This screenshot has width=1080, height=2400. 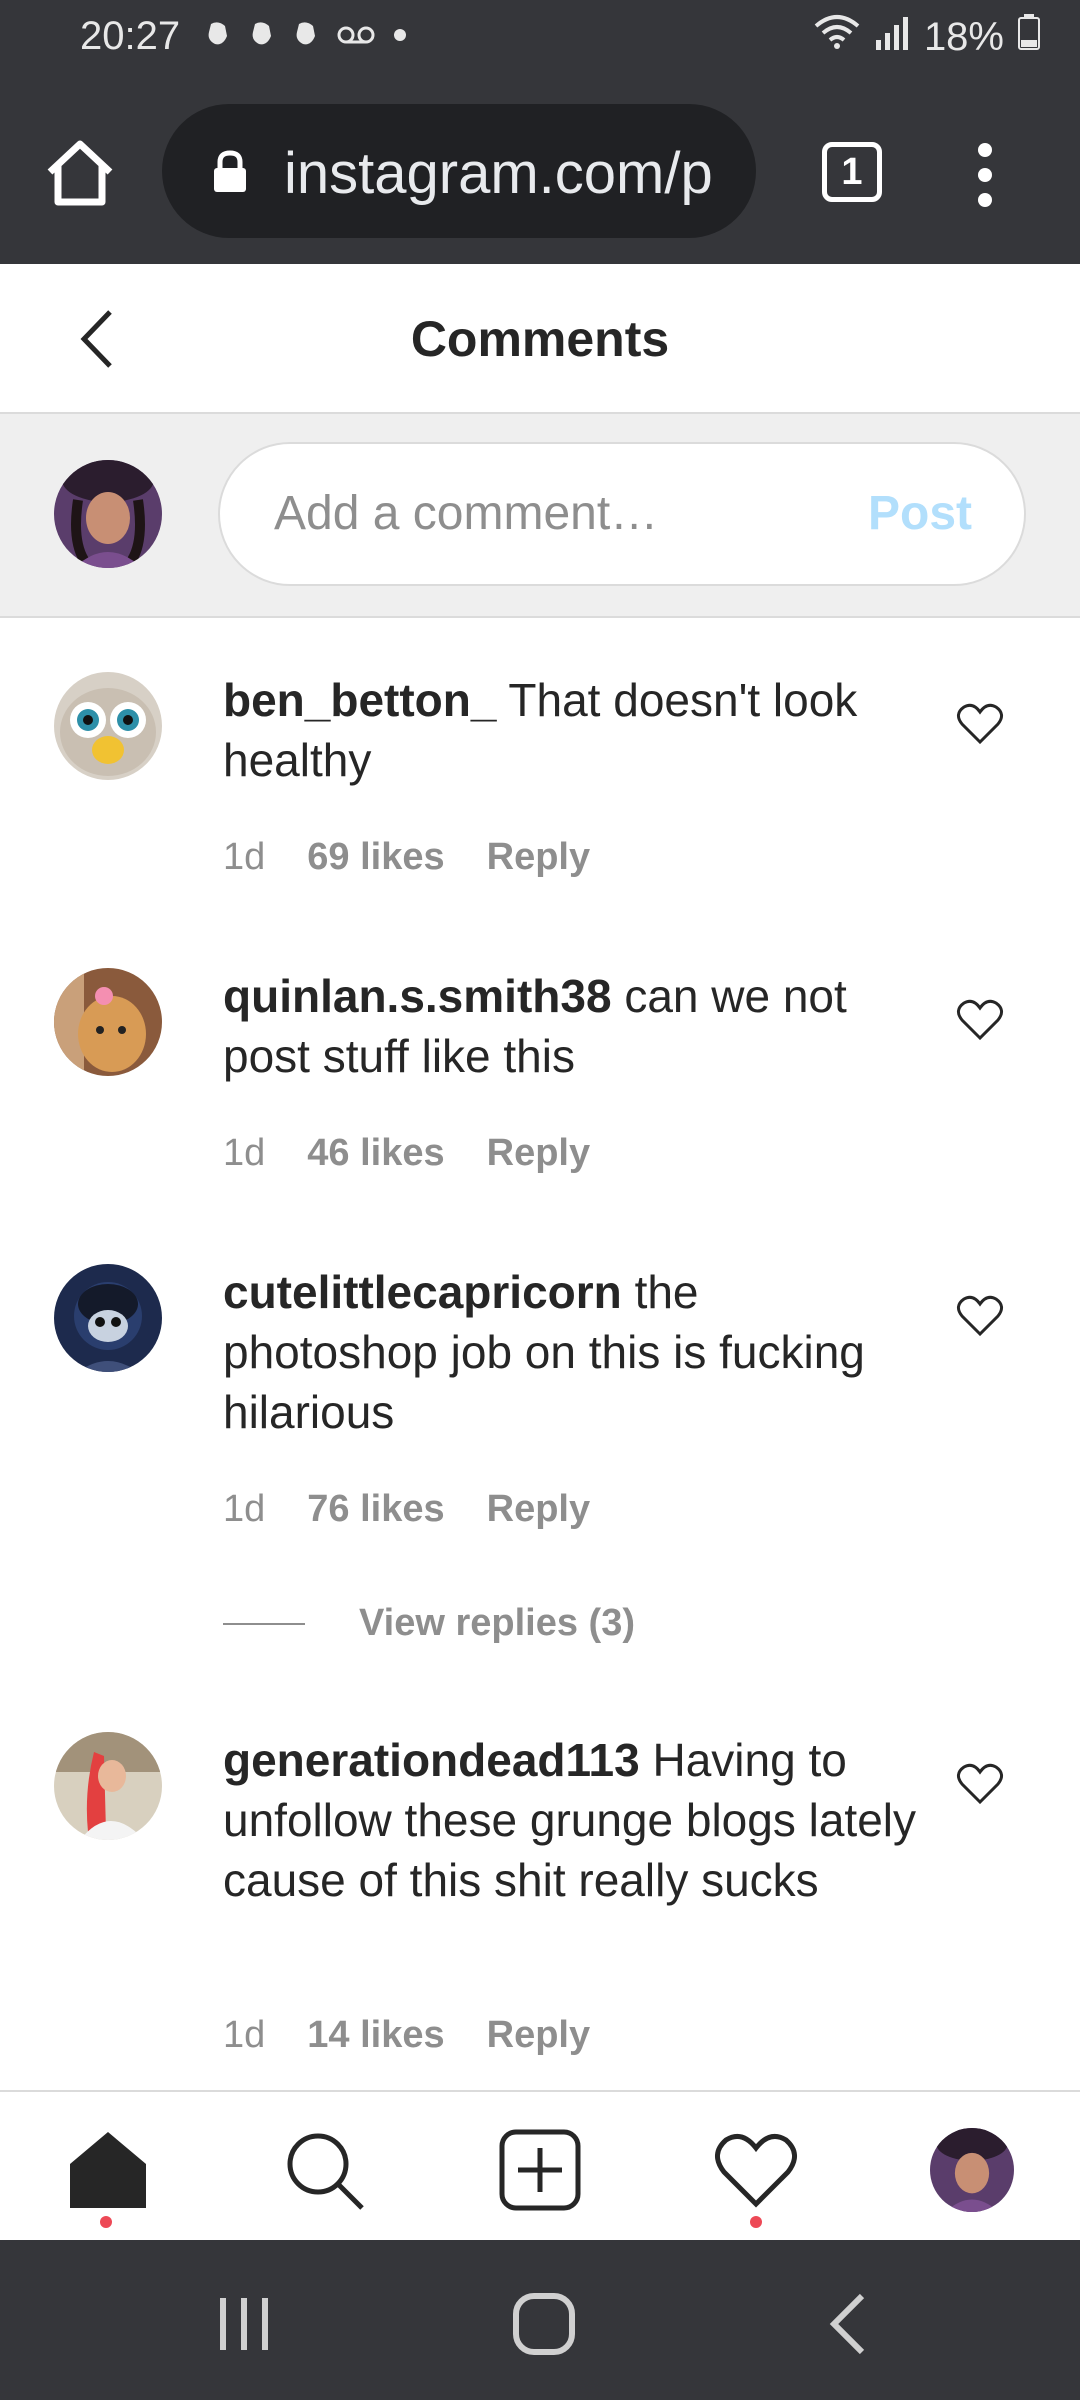 What do you see at coordinates (80, 172) in the screenshot?
I see `home-icon` at bounding box center [80, 172].